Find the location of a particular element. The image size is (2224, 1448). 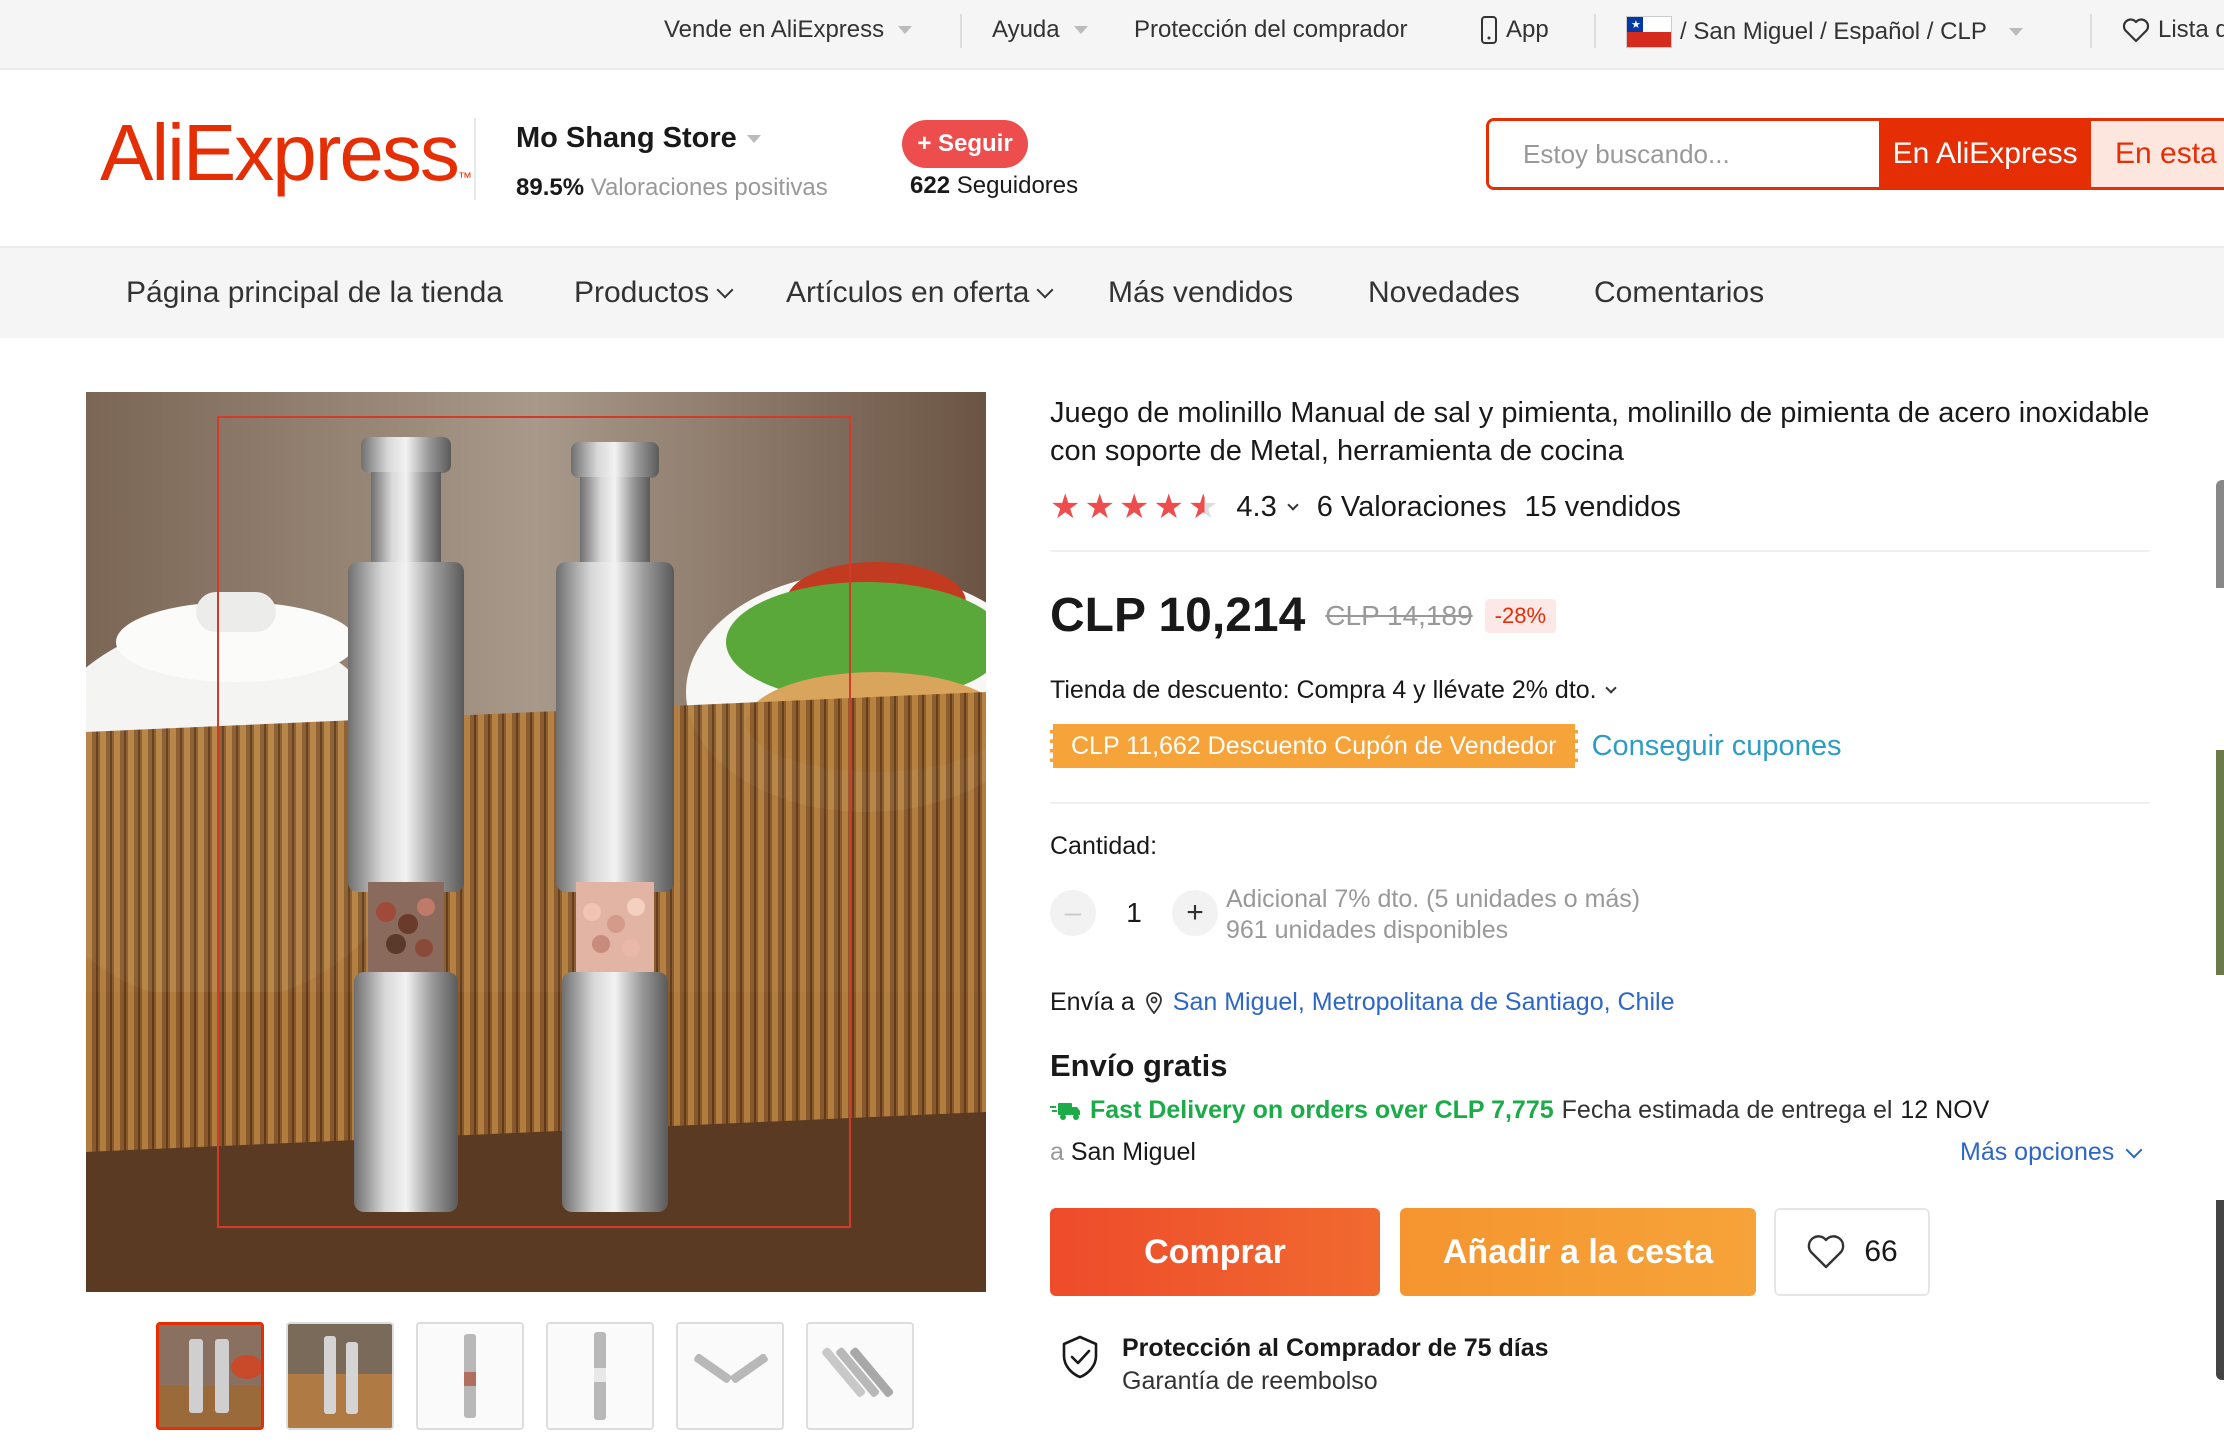

quantity-value: 1 is located at coordinates (1134, 913).